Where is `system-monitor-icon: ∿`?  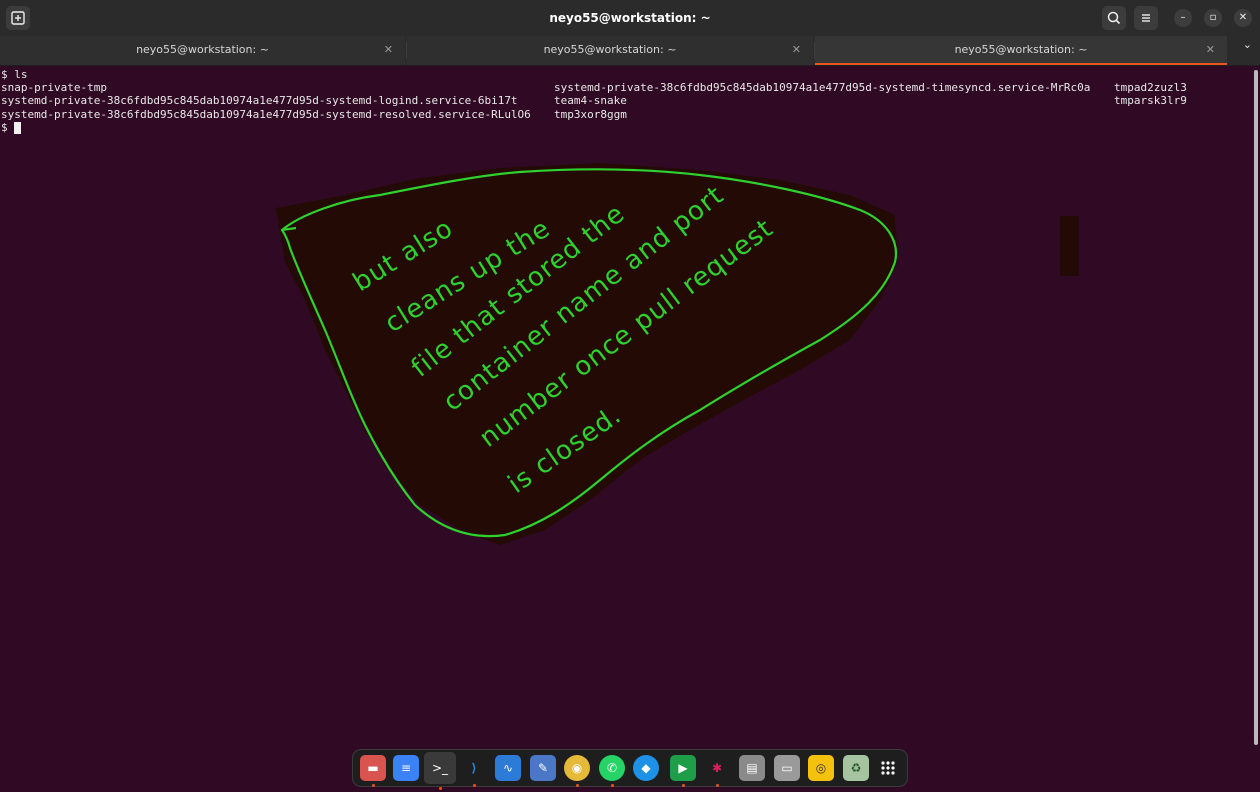
system-monitor-icon: ∿ is located at coordinates (508, 768).